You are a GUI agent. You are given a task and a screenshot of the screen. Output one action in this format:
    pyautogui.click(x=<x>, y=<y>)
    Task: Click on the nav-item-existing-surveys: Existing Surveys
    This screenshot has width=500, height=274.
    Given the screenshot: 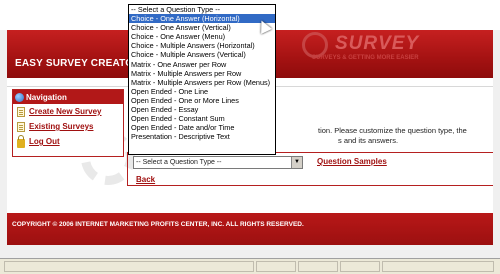 What is the action you would take?
    pyautogui.click(x=68, y=126)
    